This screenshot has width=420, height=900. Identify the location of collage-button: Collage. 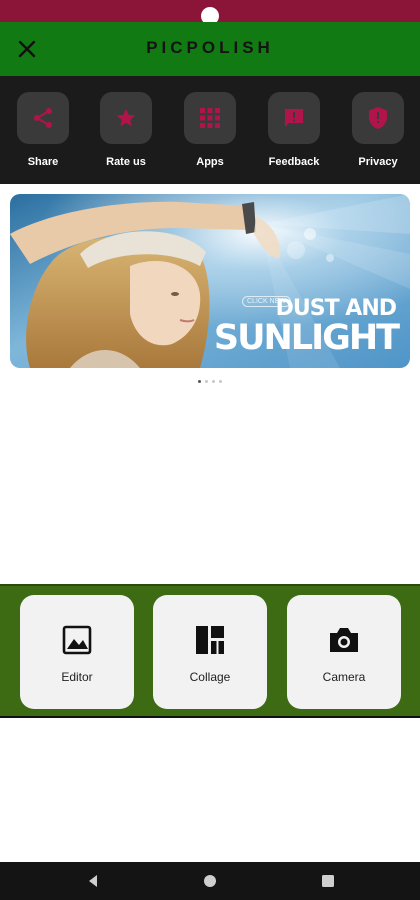
(210, 652).